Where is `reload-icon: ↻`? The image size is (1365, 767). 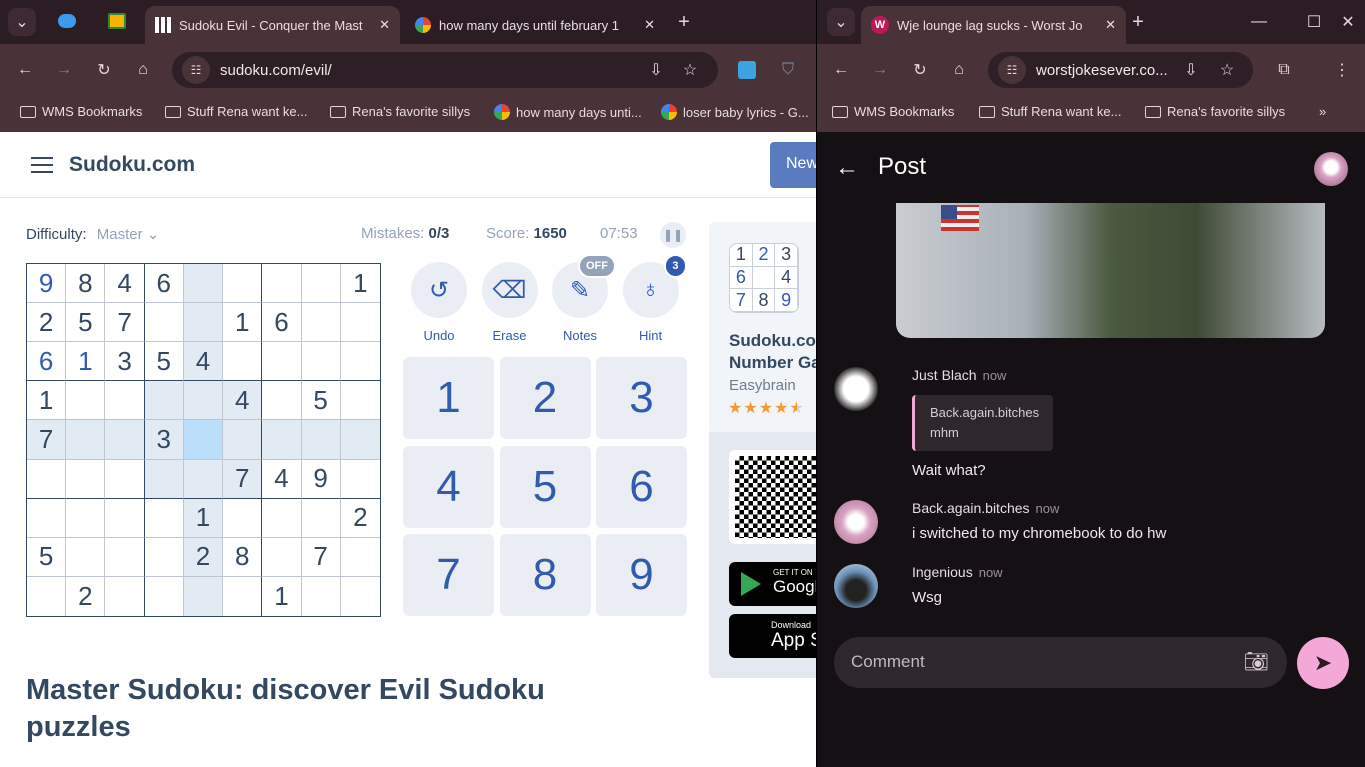 reload-icon: ↻ is located at coordinates (920, 70).